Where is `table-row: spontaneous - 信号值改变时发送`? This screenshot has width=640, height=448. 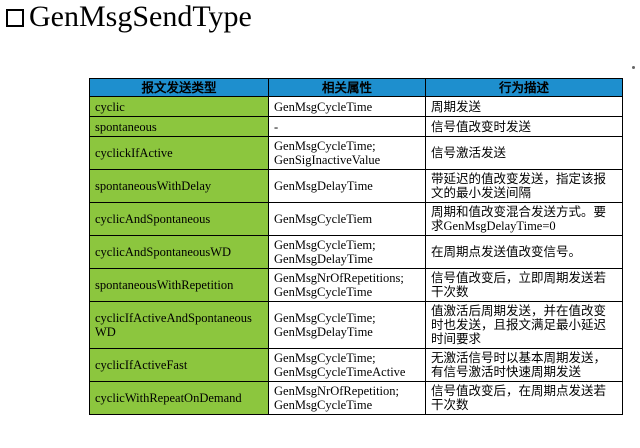
table-row: spontaneous - 信号值改变时发送 is located at coordinates (356, 126).